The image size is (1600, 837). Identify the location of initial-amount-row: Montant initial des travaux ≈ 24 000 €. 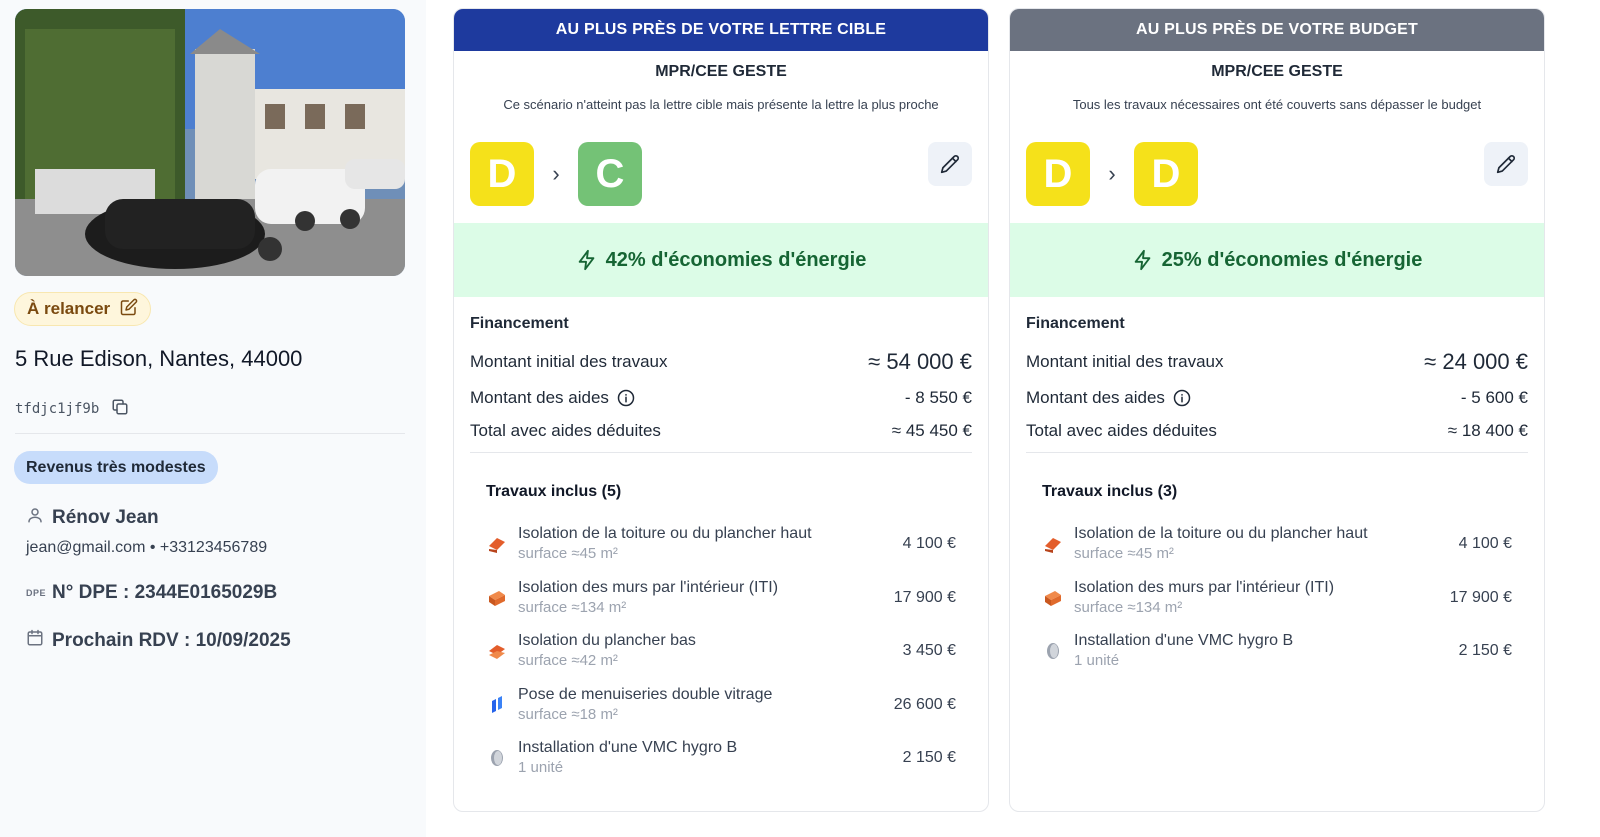
(1277, 362).